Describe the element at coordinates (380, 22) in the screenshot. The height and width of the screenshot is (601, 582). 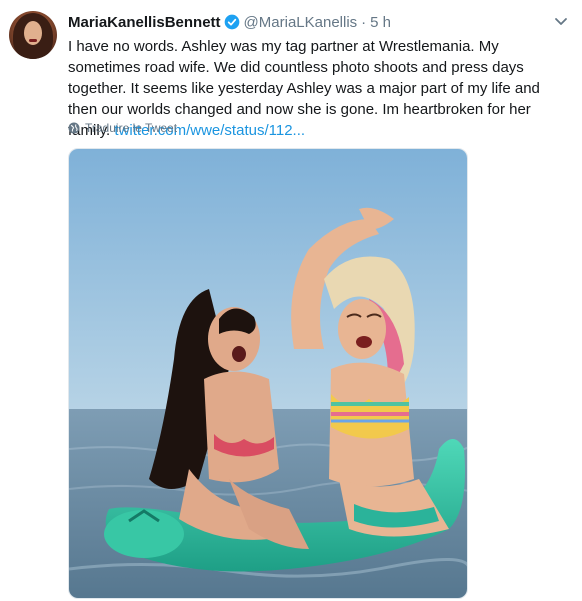
I see `tweet-timestamp: 5 h` at that location.